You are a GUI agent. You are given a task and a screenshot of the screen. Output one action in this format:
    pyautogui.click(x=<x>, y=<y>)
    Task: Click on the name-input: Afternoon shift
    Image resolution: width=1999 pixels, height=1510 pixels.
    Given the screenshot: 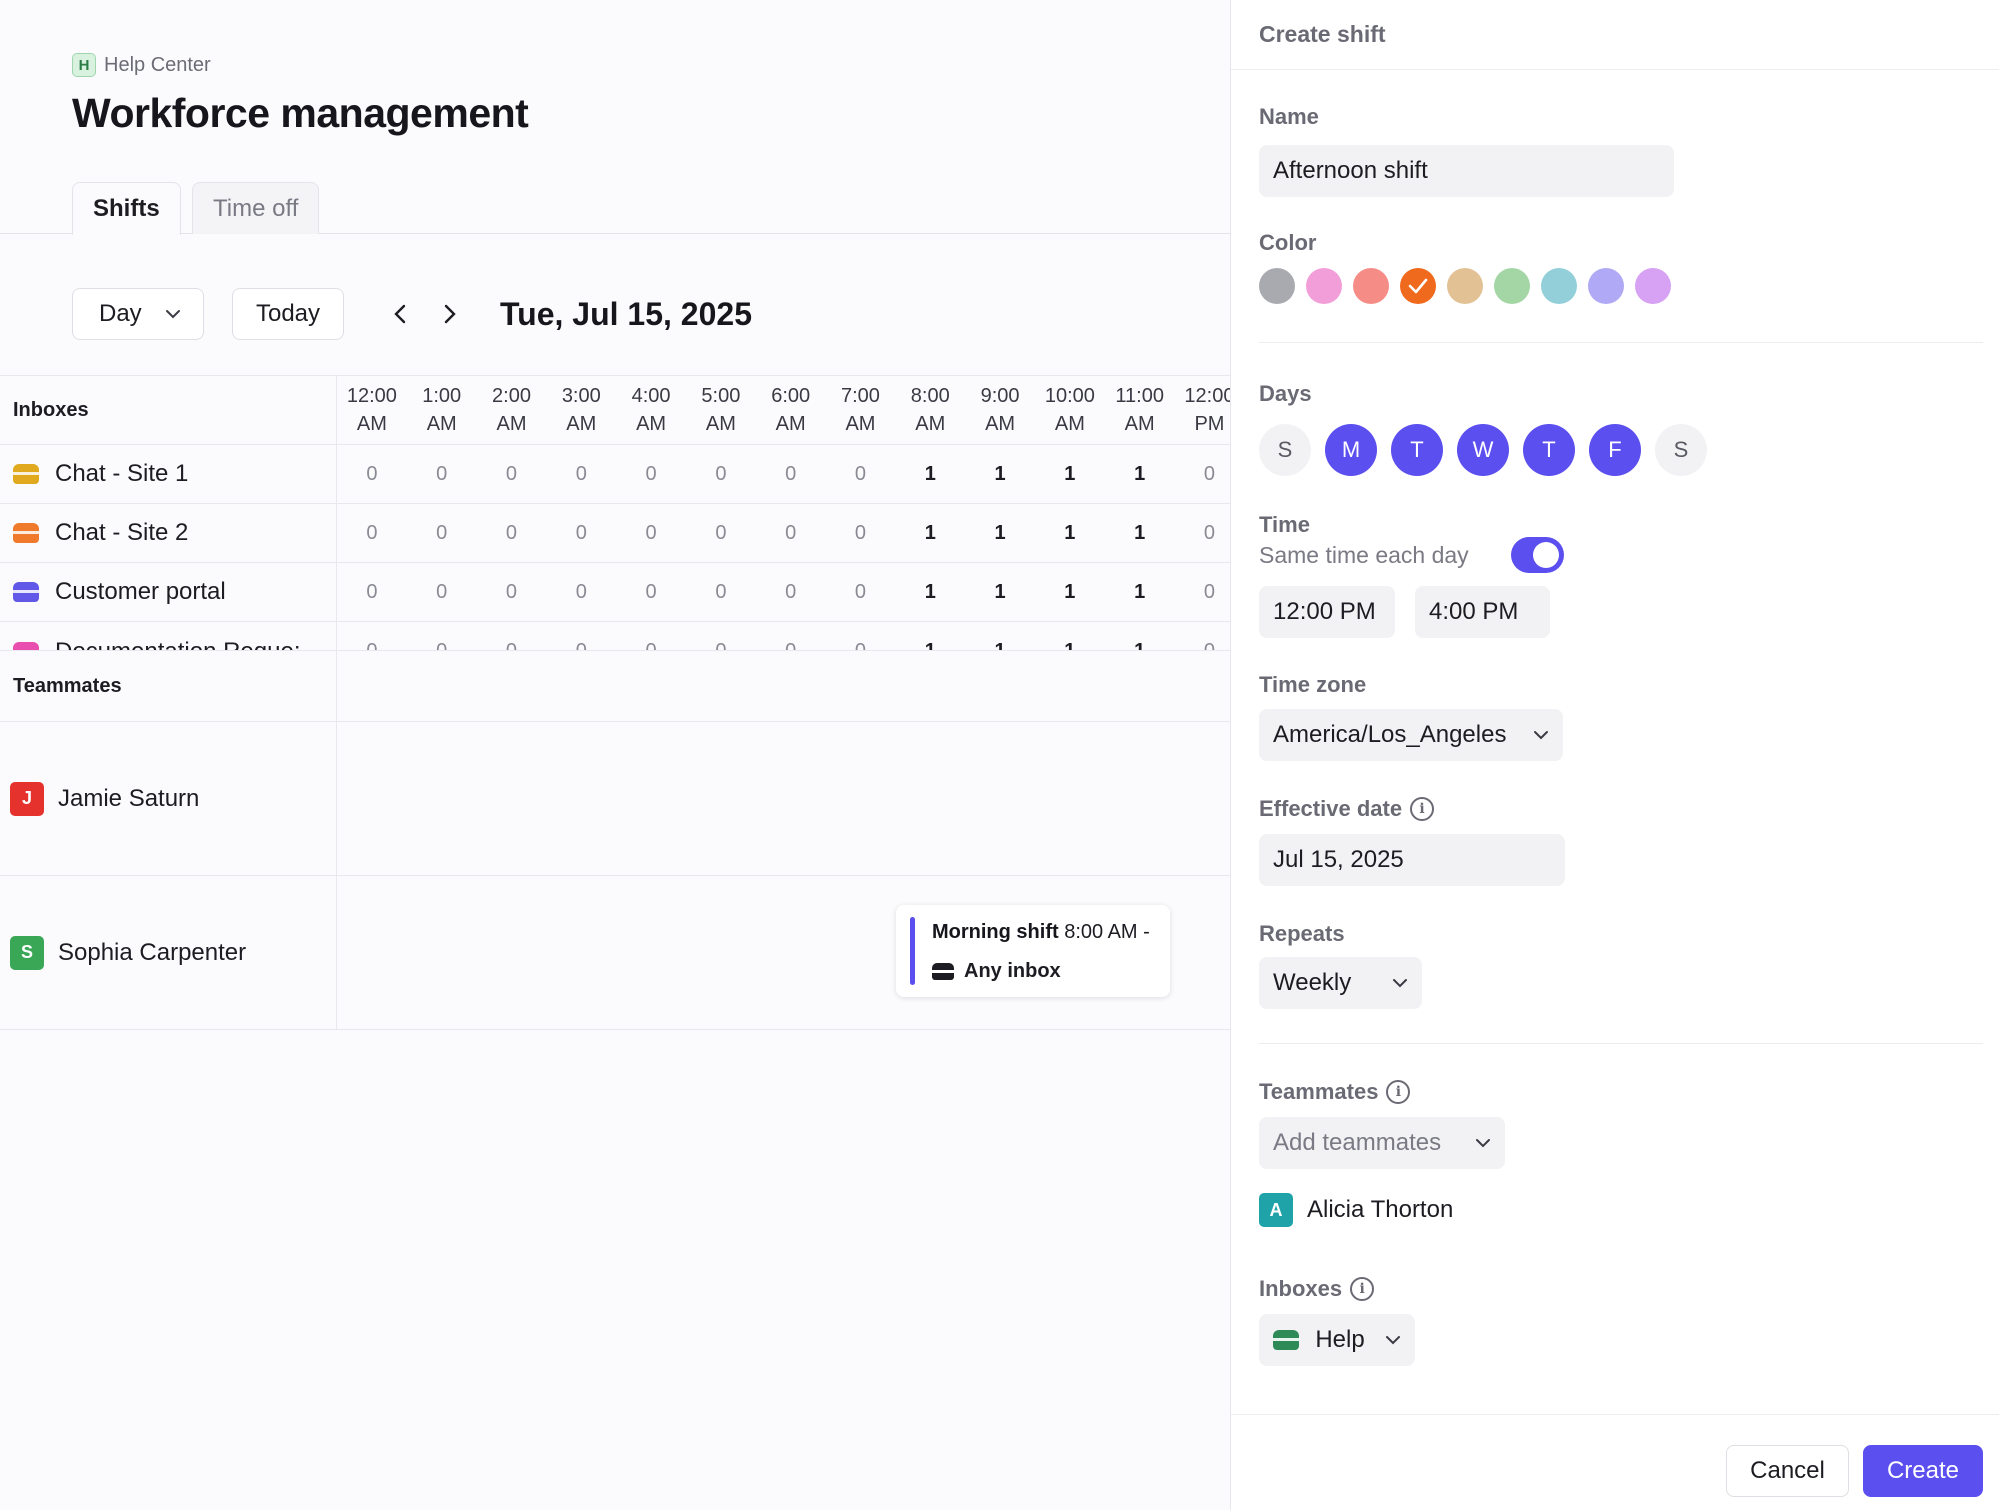 What is the action you would take?
    pyautogui.click(x=1466, y=171)
    